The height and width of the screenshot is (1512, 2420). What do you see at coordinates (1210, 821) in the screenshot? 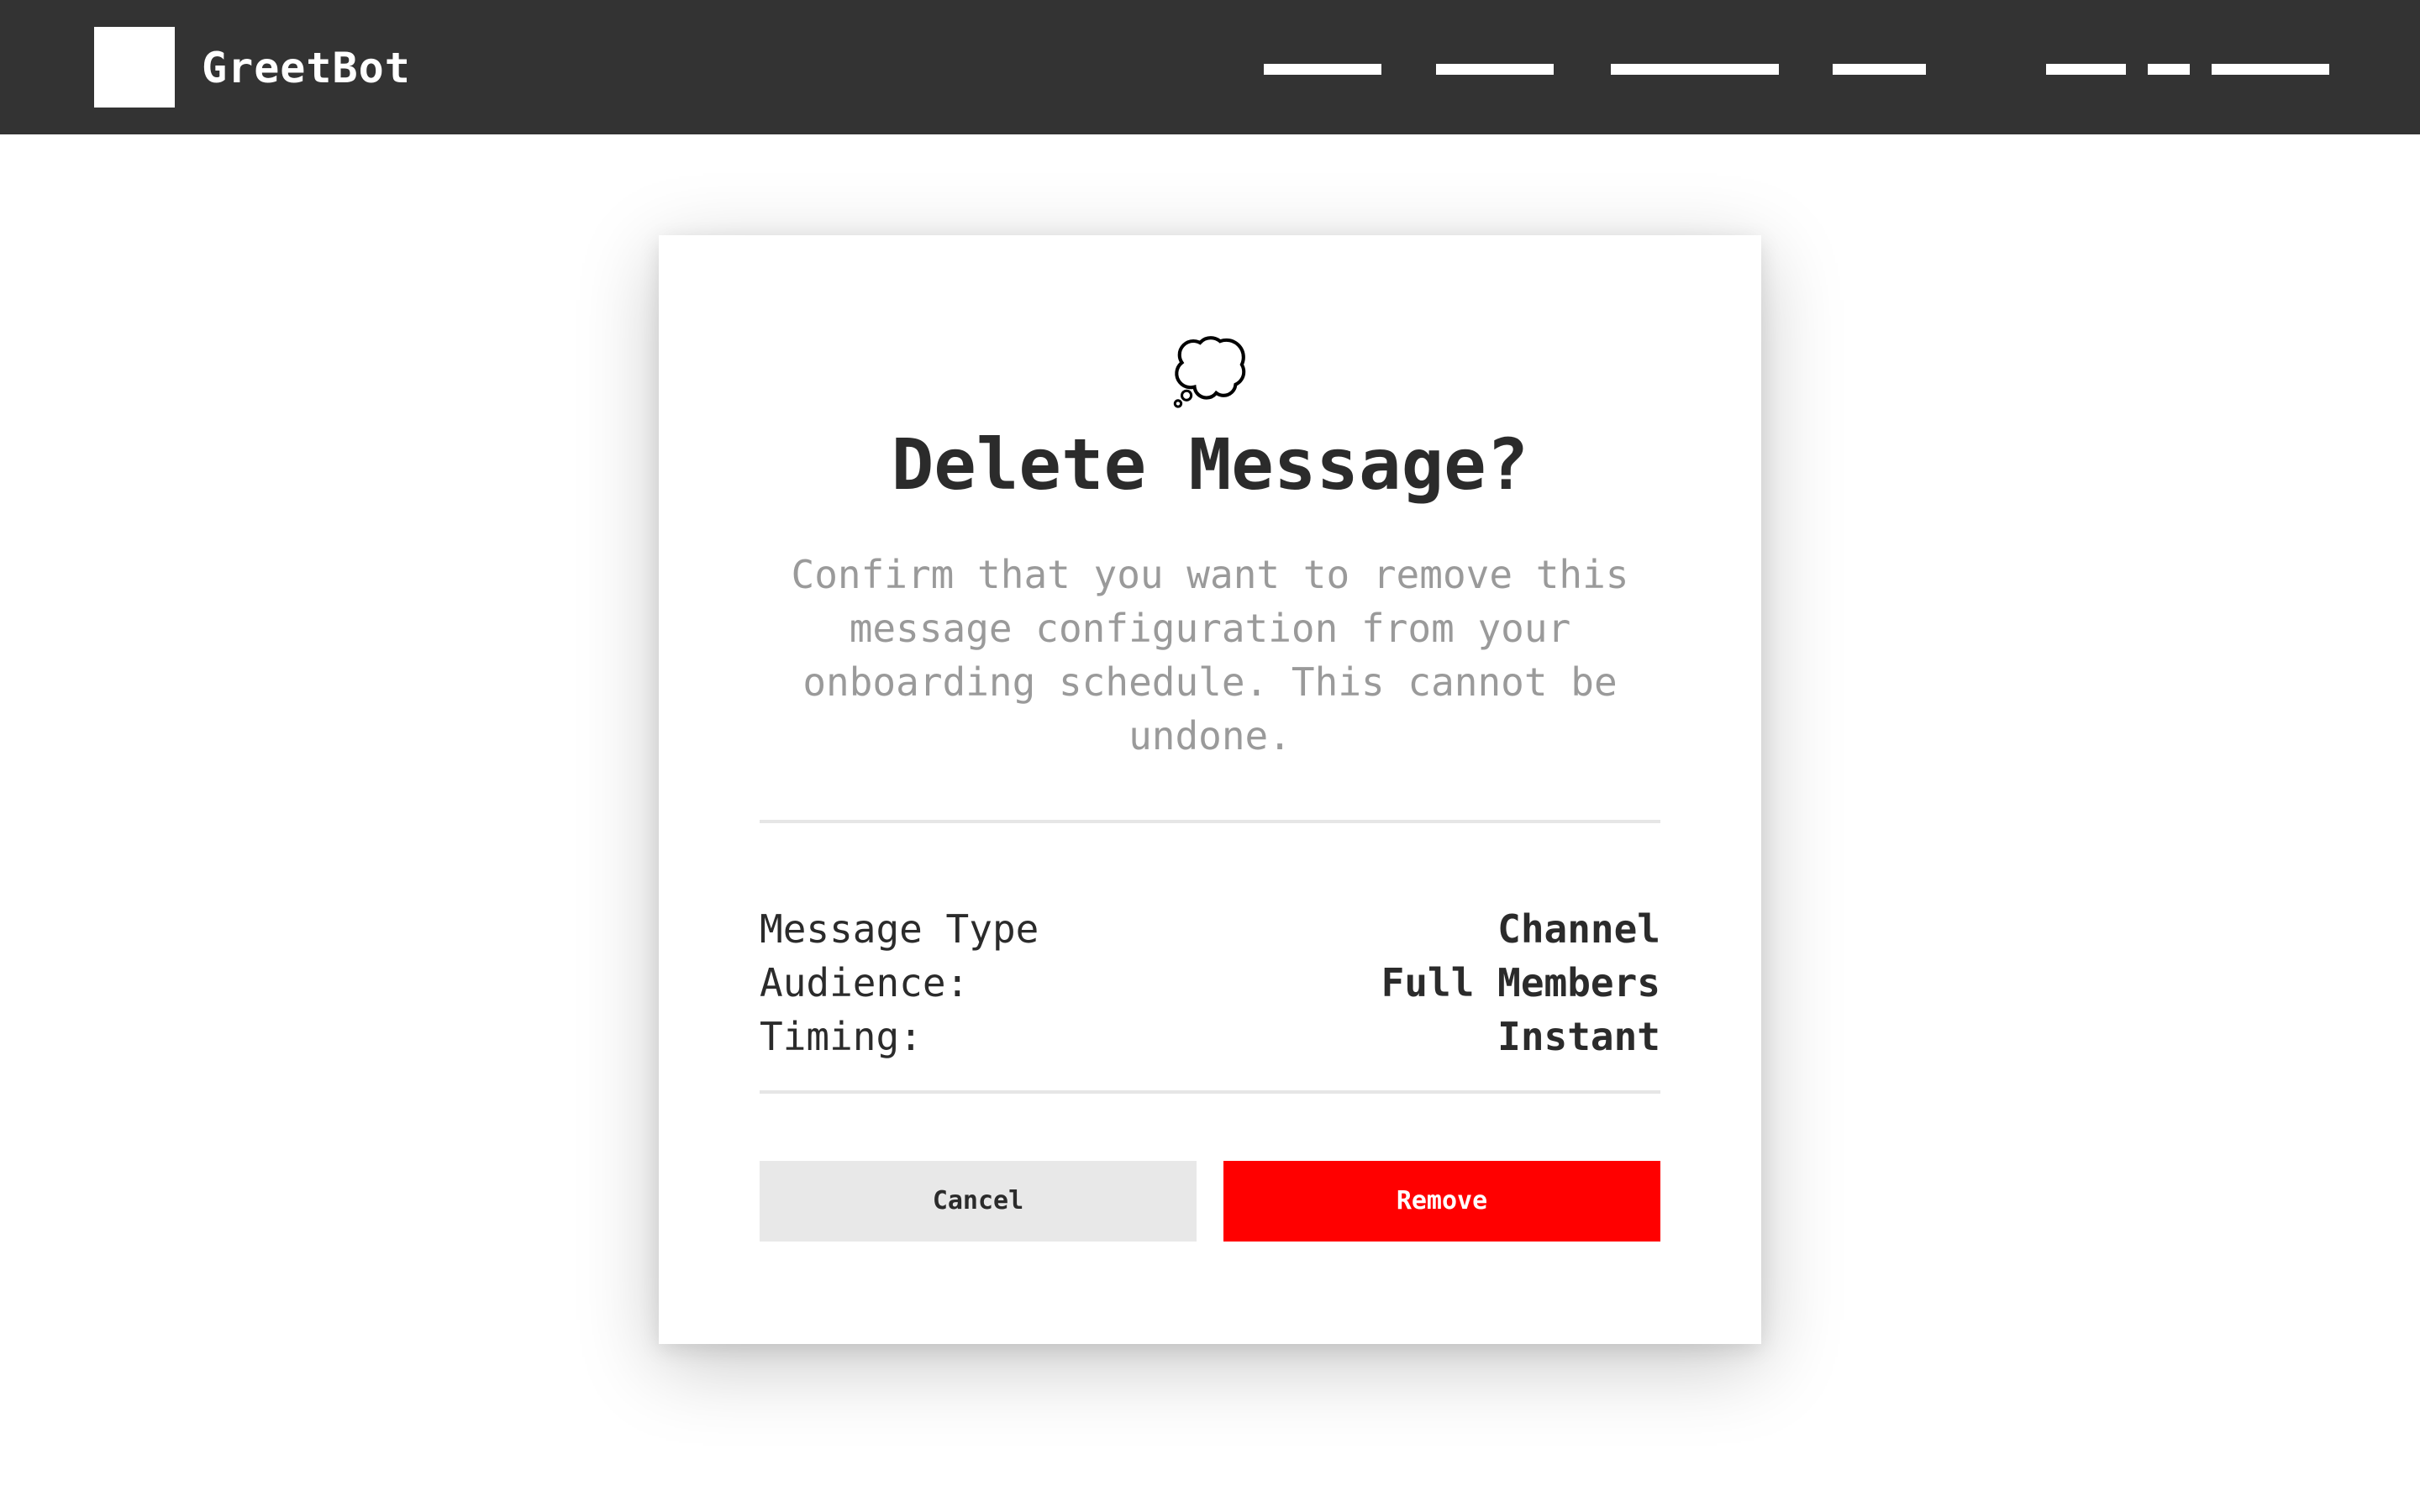
I see `divider-top` at bounding box center [1210, 821].